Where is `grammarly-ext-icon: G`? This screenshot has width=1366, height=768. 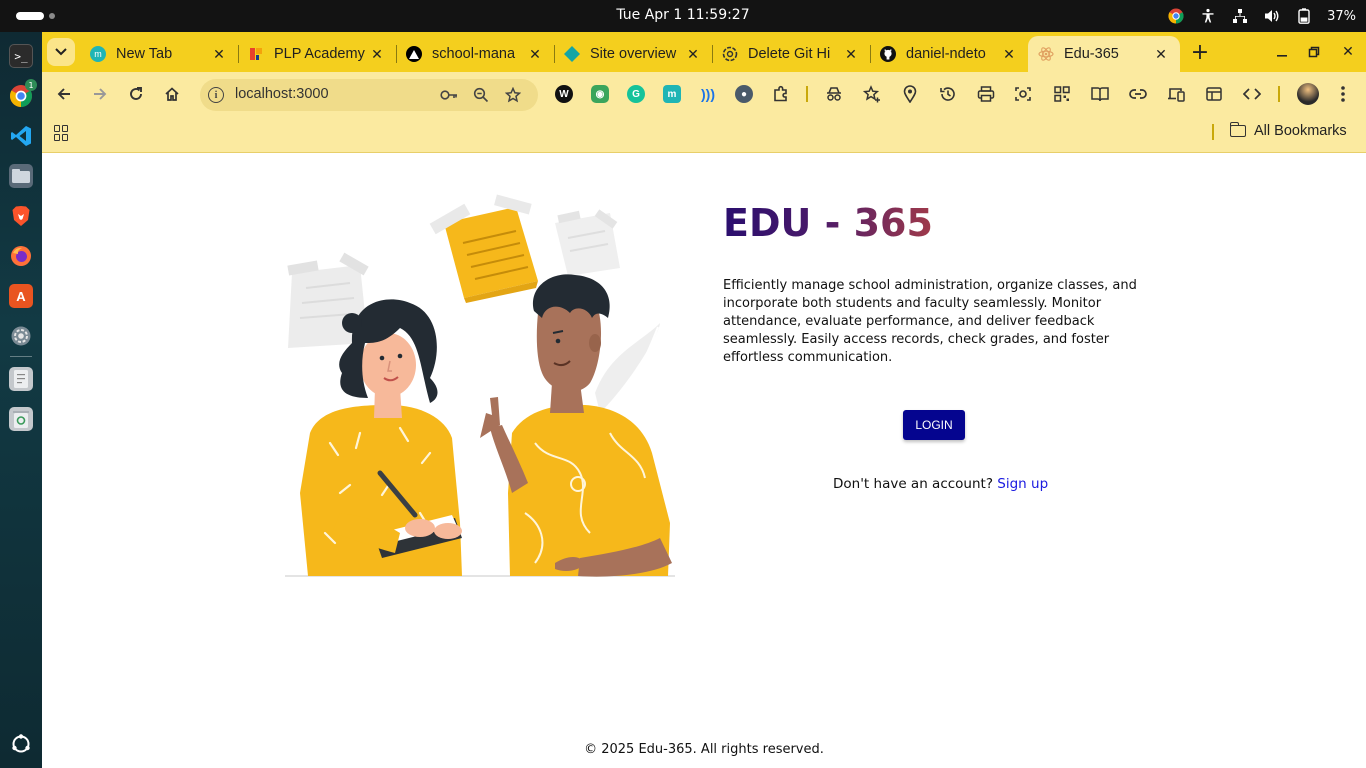
grammarly-ext-icon: G is located at coordinates (636, 94).